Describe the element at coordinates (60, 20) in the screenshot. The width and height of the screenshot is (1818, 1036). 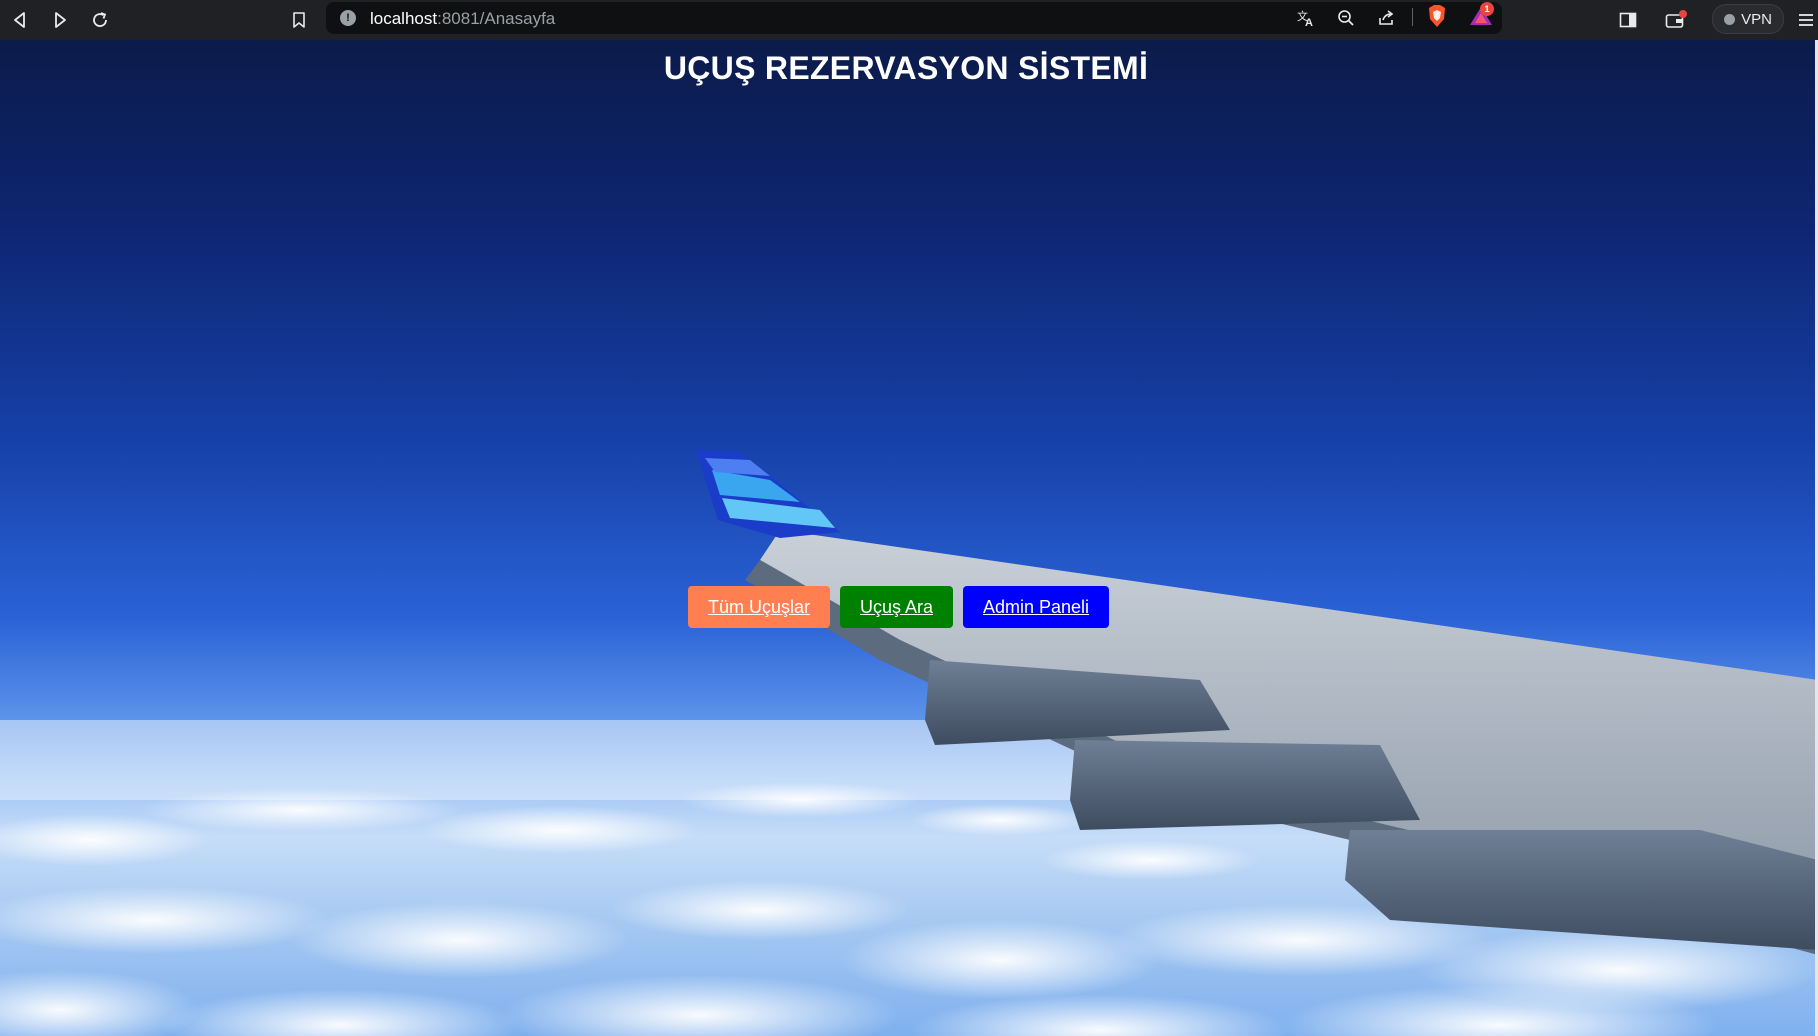
I see `forward-icon` at that location.